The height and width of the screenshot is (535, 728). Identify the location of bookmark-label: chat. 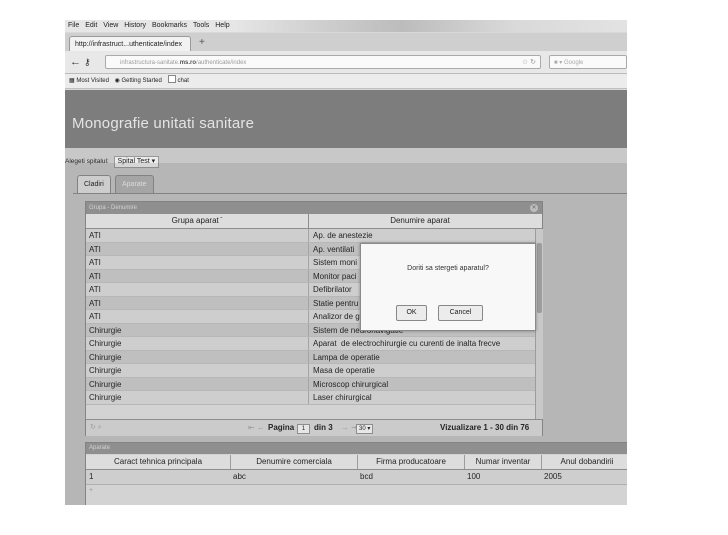
(183, 81).